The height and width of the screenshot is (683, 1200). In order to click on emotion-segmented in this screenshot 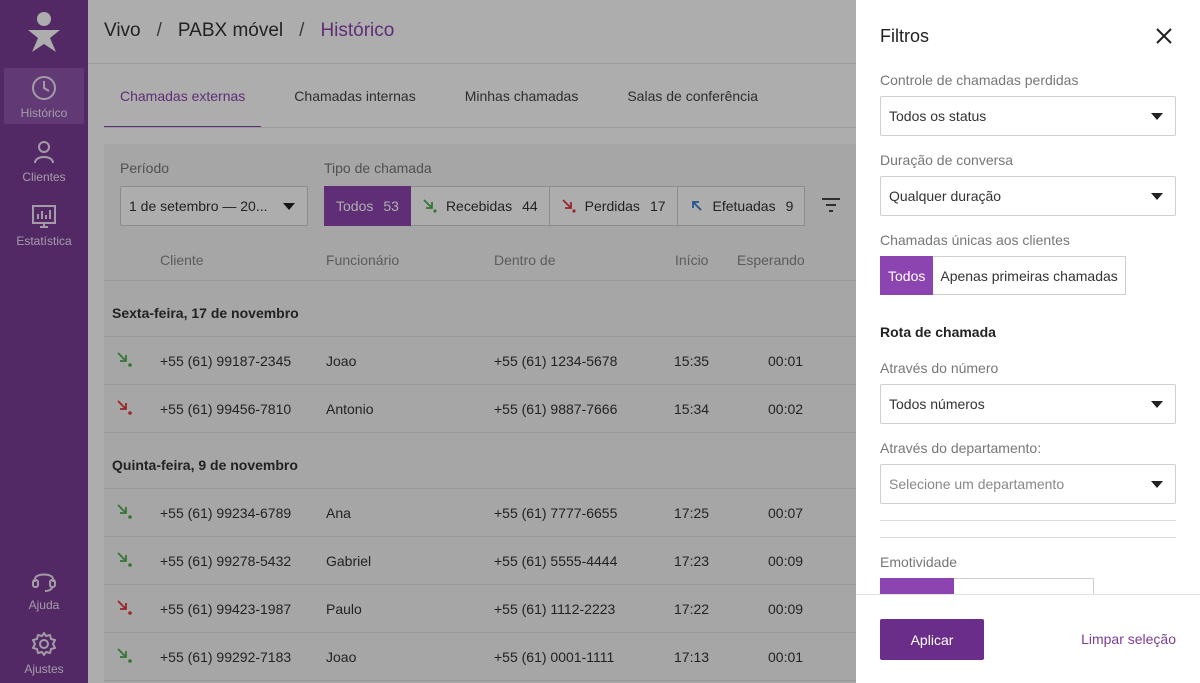, I will do `click(987, 586)`.